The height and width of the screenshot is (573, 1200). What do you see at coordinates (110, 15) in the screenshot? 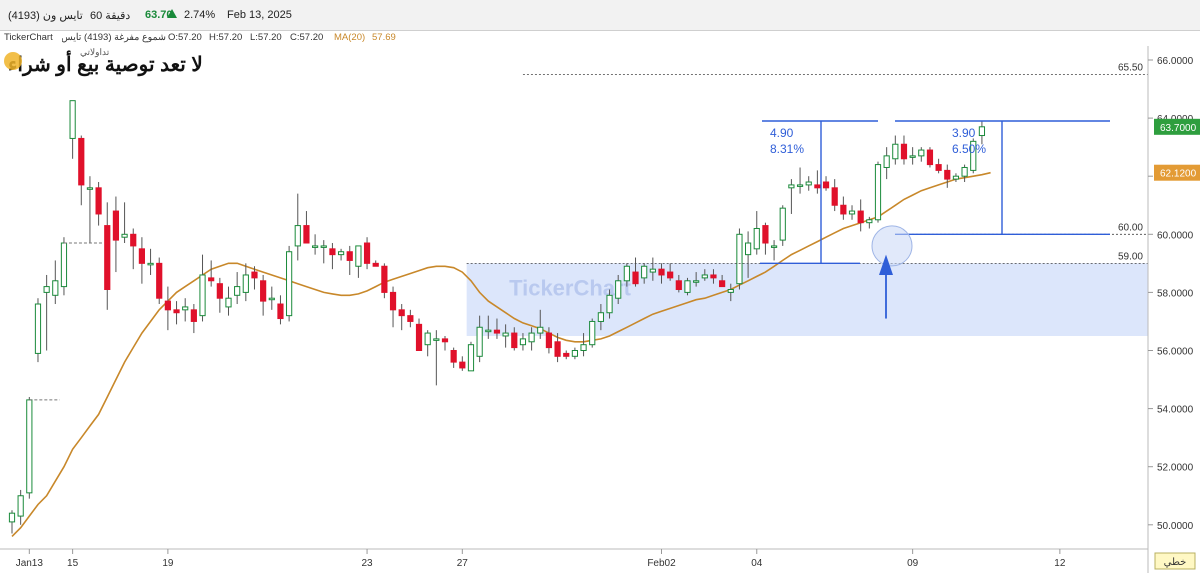
I see `interval-label: 60 دقيقة` at bounding box center [110, 15].